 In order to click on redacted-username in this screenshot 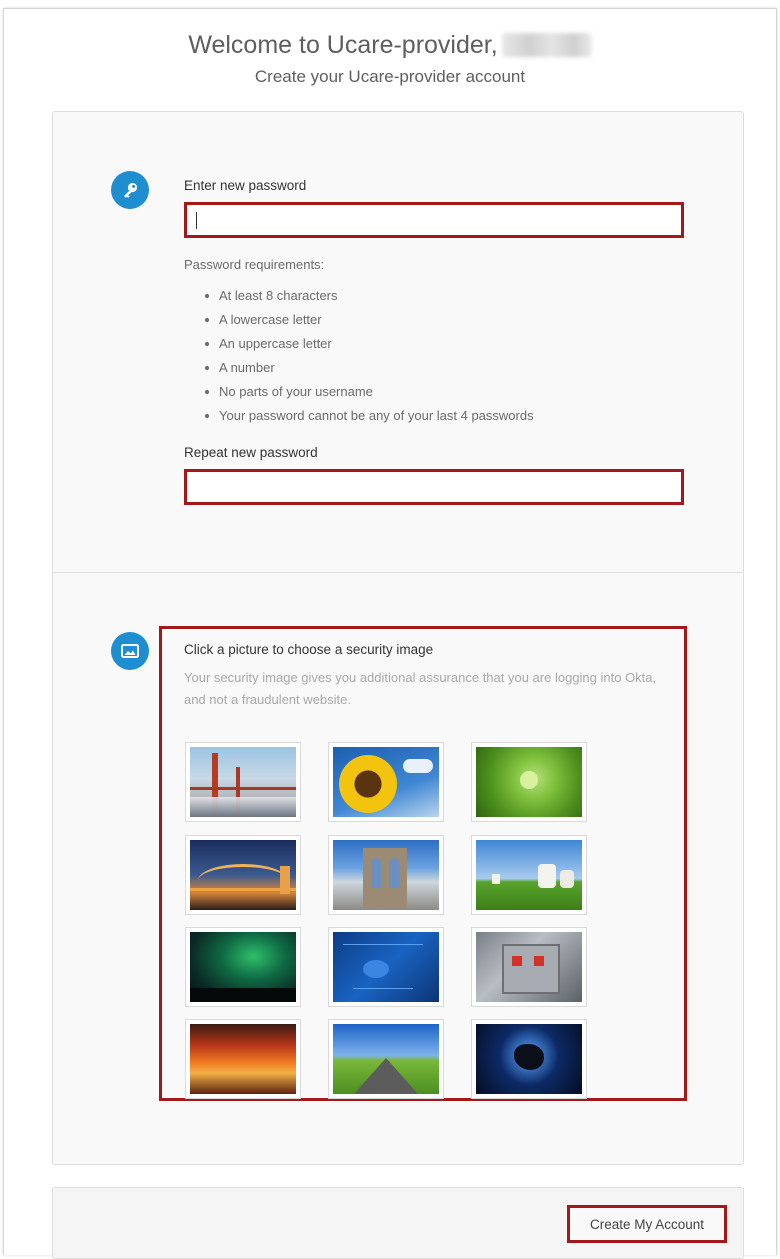, I will do `click(546, 45)`.